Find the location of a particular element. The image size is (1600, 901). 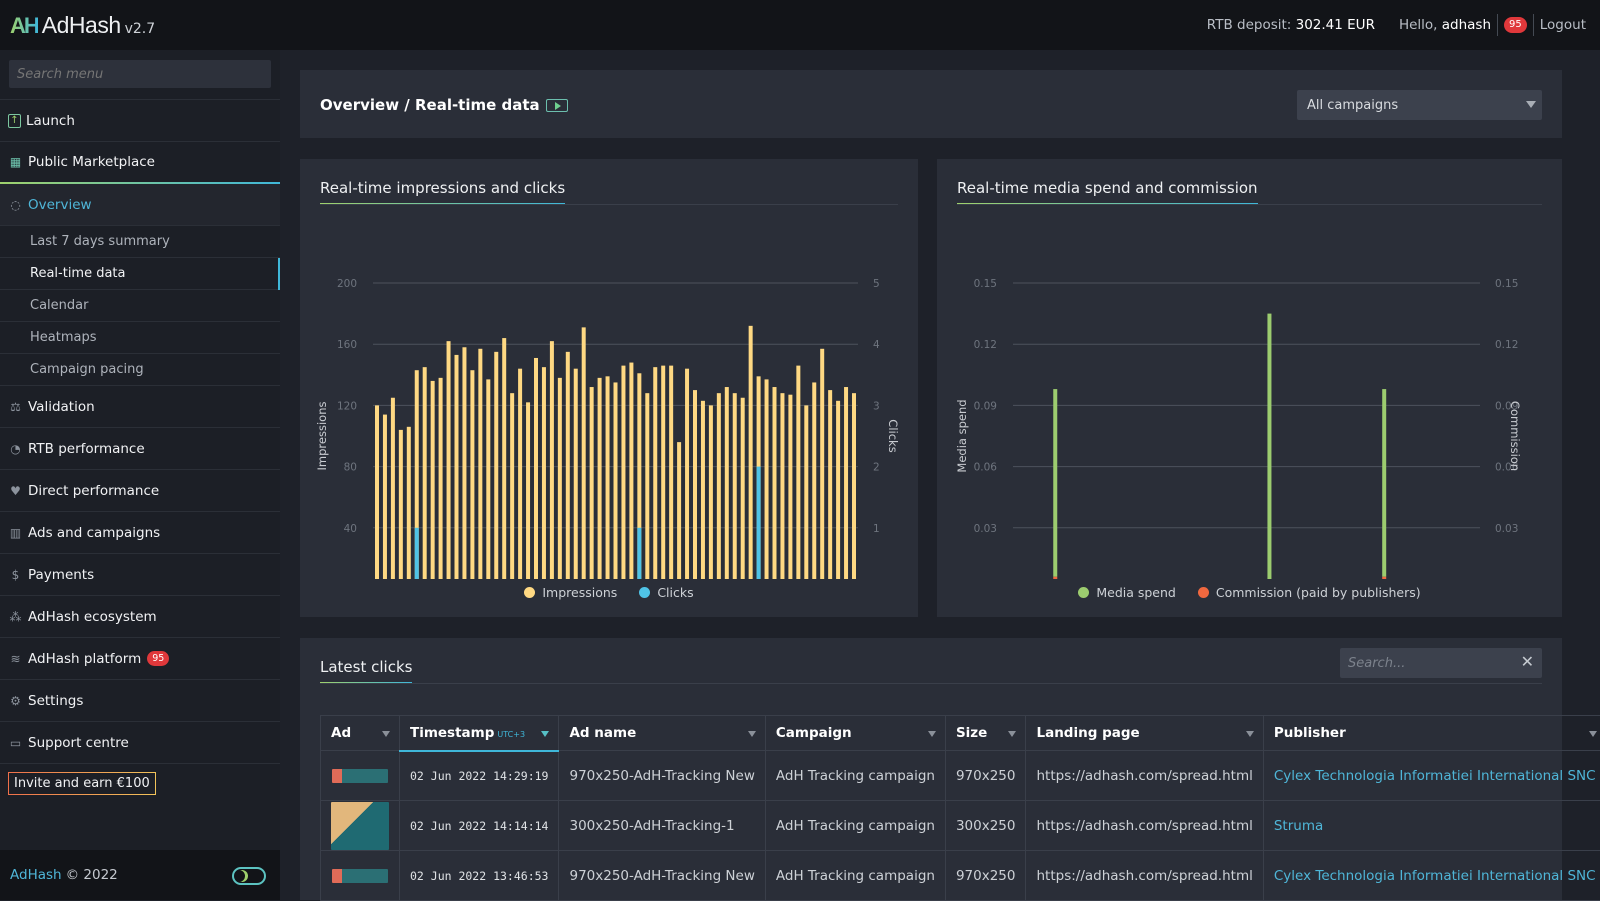

y2-tick-label: 3 is located at coordinates (876, 406).